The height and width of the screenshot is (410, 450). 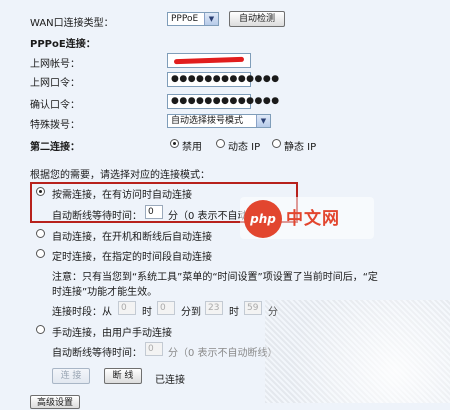 I want to click on timed-connect-radio, so click(x=40, y=253).